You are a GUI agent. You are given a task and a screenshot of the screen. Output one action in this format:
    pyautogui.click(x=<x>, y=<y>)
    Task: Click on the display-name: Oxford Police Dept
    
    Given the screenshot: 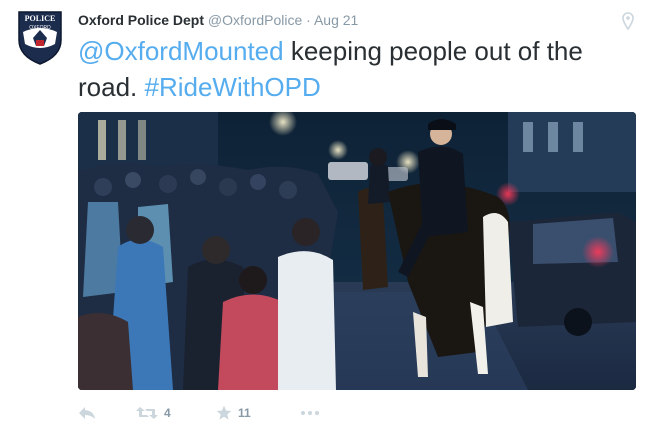 What is the action you would take?
    pyautogui.click(x=141, y=20)
    